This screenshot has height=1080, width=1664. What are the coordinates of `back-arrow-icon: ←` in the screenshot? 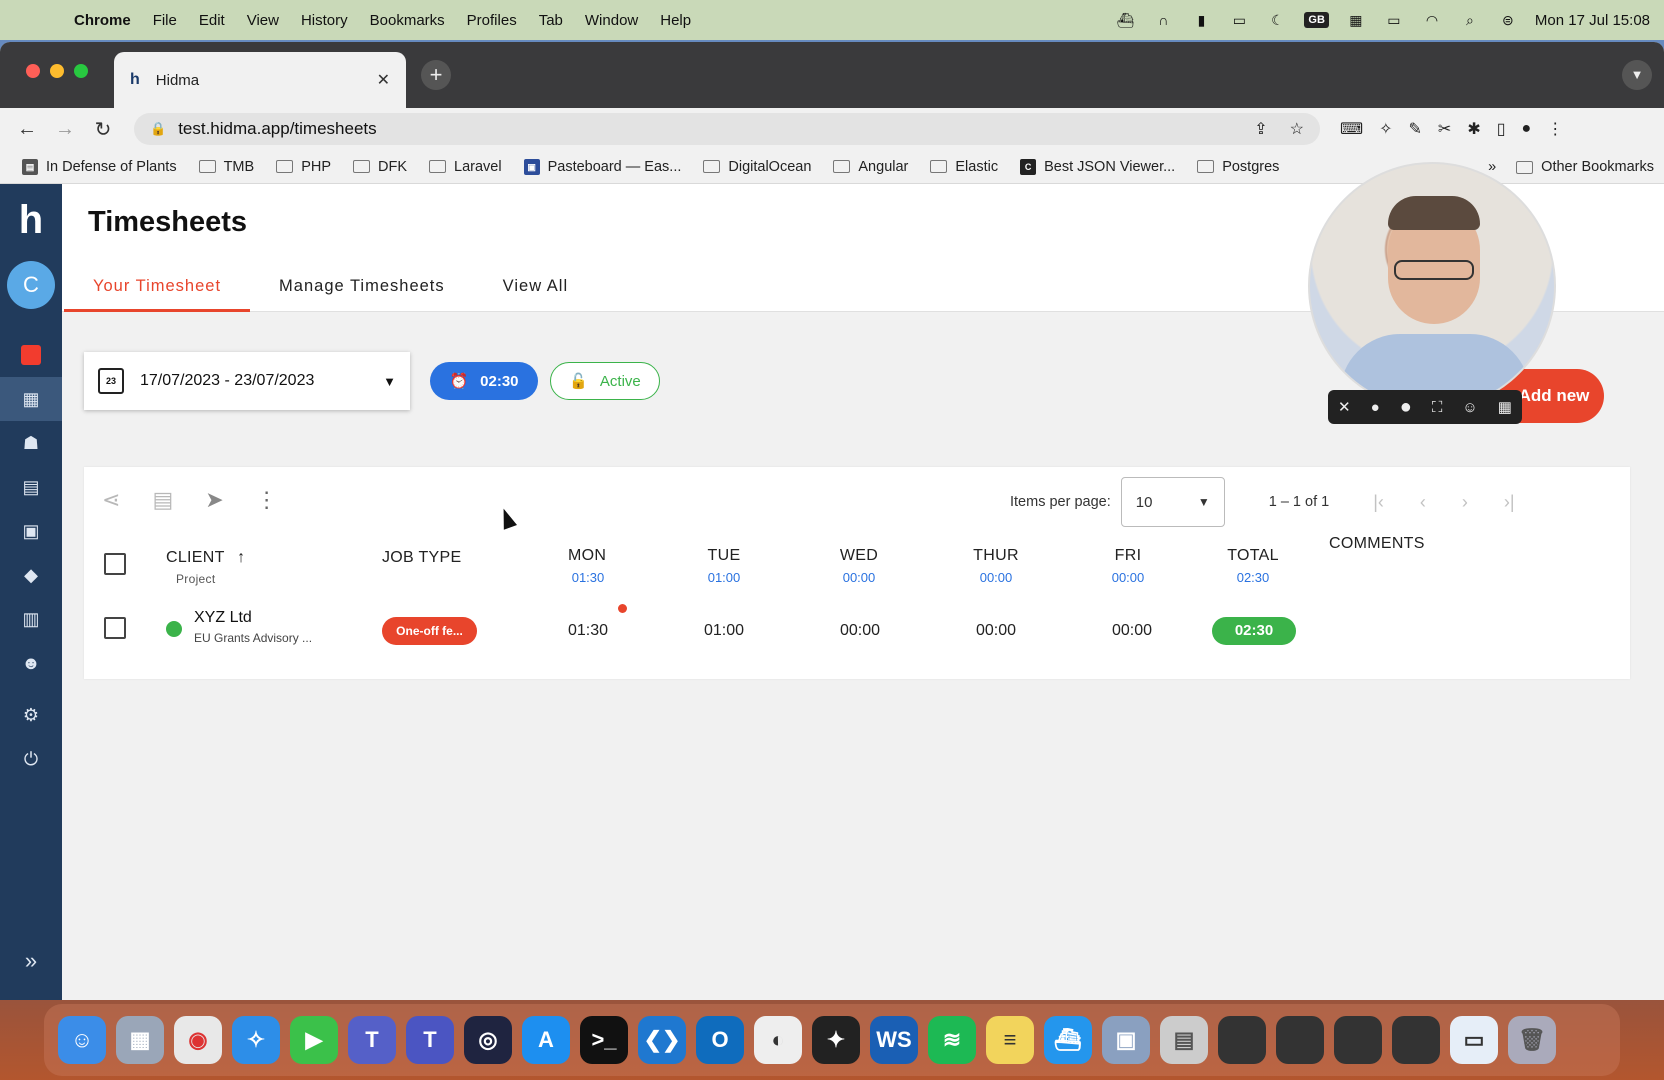 It's located at (27, 129).